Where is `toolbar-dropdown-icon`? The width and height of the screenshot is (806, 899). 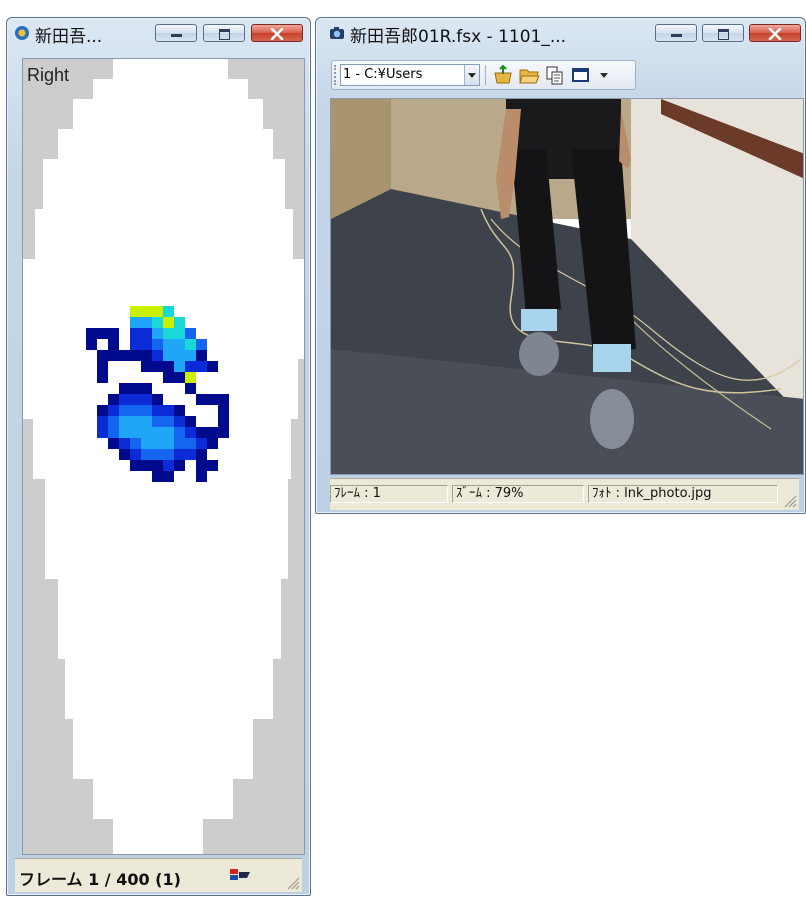 toolbar-dropdown-icon is located at coordinates (604, 75).